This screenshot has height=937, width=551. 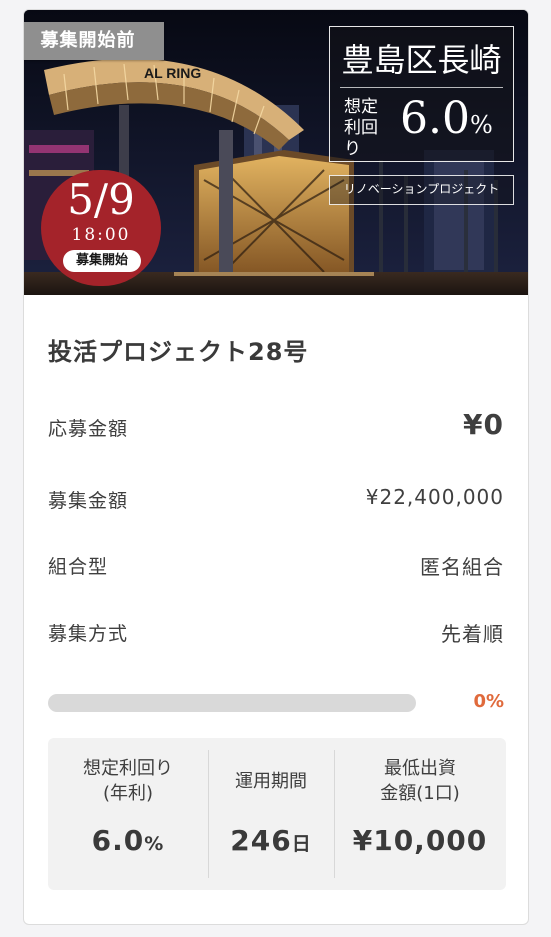 I want to click on location-title: 豊島区長崎, so click(x=421, y=60).